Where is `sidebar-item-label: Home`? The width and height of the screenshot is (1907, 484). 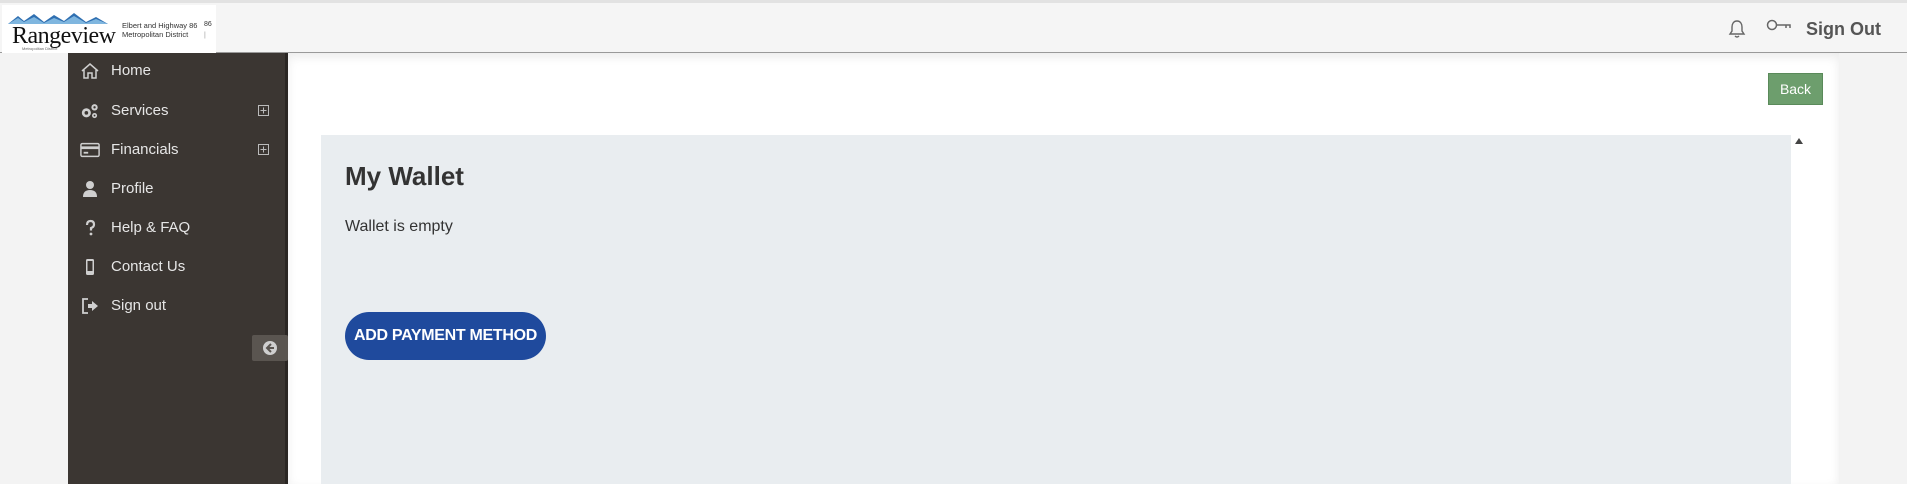
sidebar-item-label: Home is located at coordinates (131, 70).